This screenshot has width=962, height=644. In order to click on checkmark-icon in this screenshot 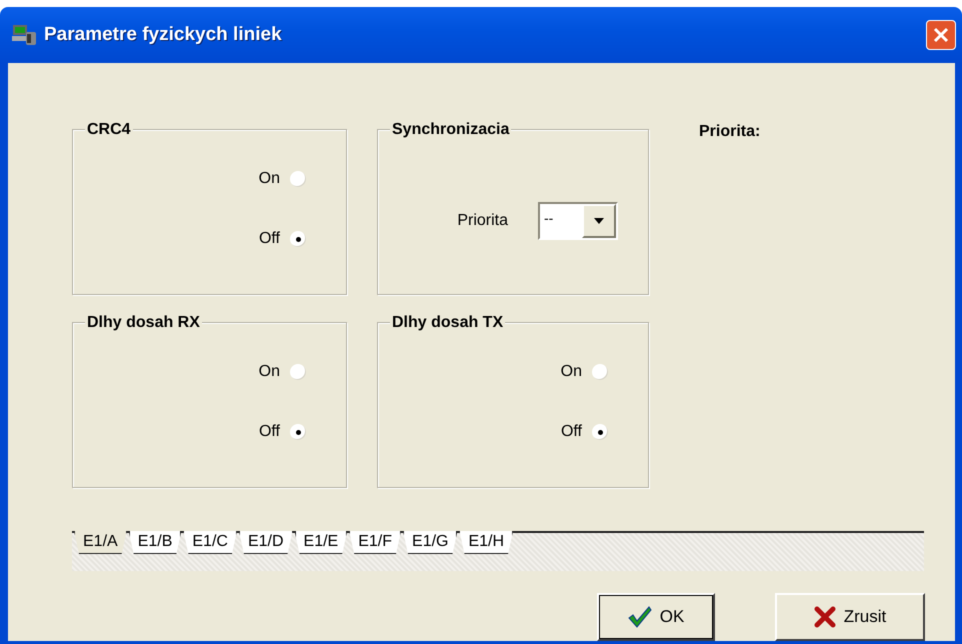, I will do `click(640, 617)`.